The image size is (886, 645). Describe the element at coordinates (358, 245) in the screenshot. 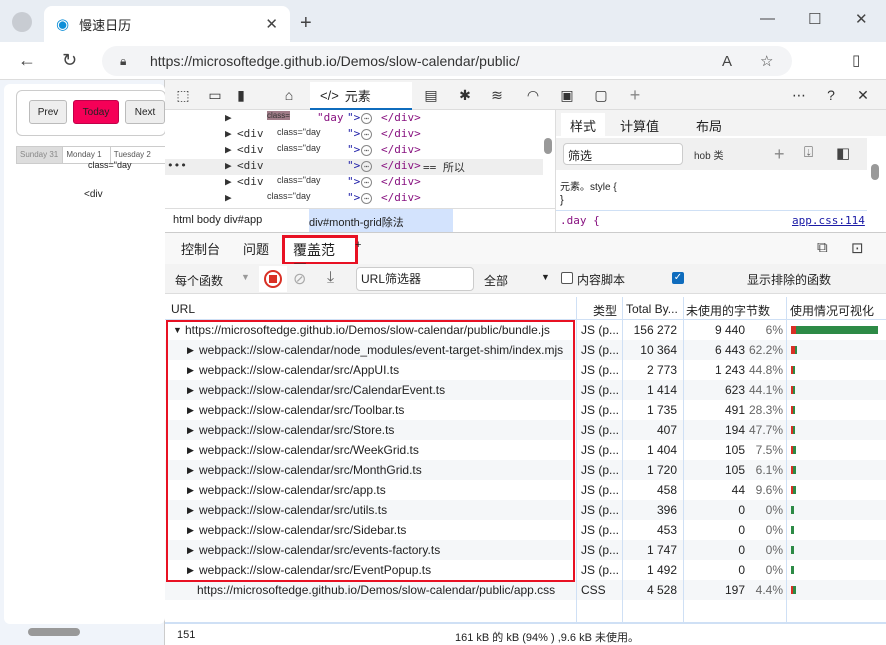

I see `add-tab-plus-icon: +` at that location.